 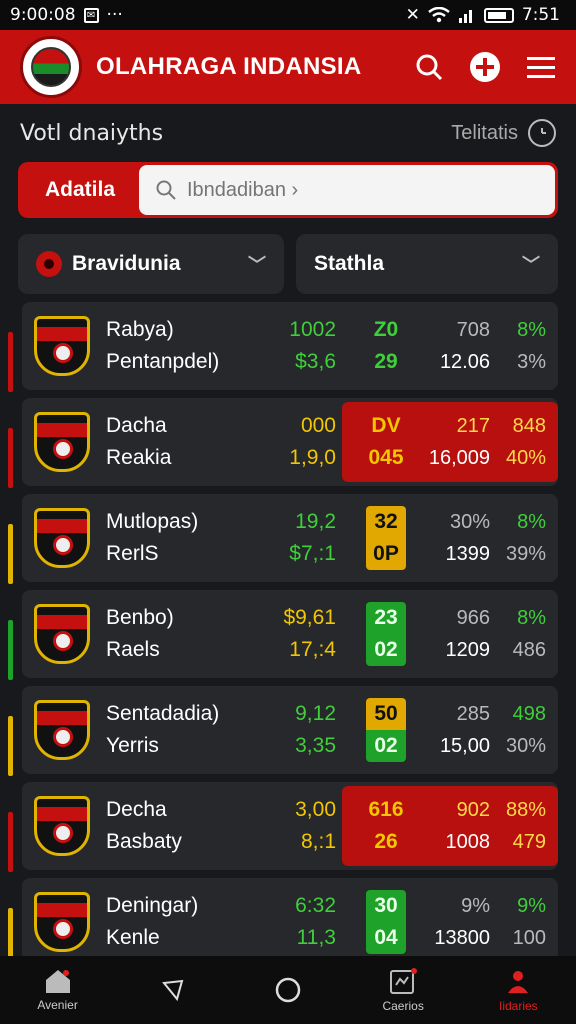 What do you see at coordinates (309, 617) in the screenshot?
I see `odds-value: $9,61` at bounding box center [309, 617].